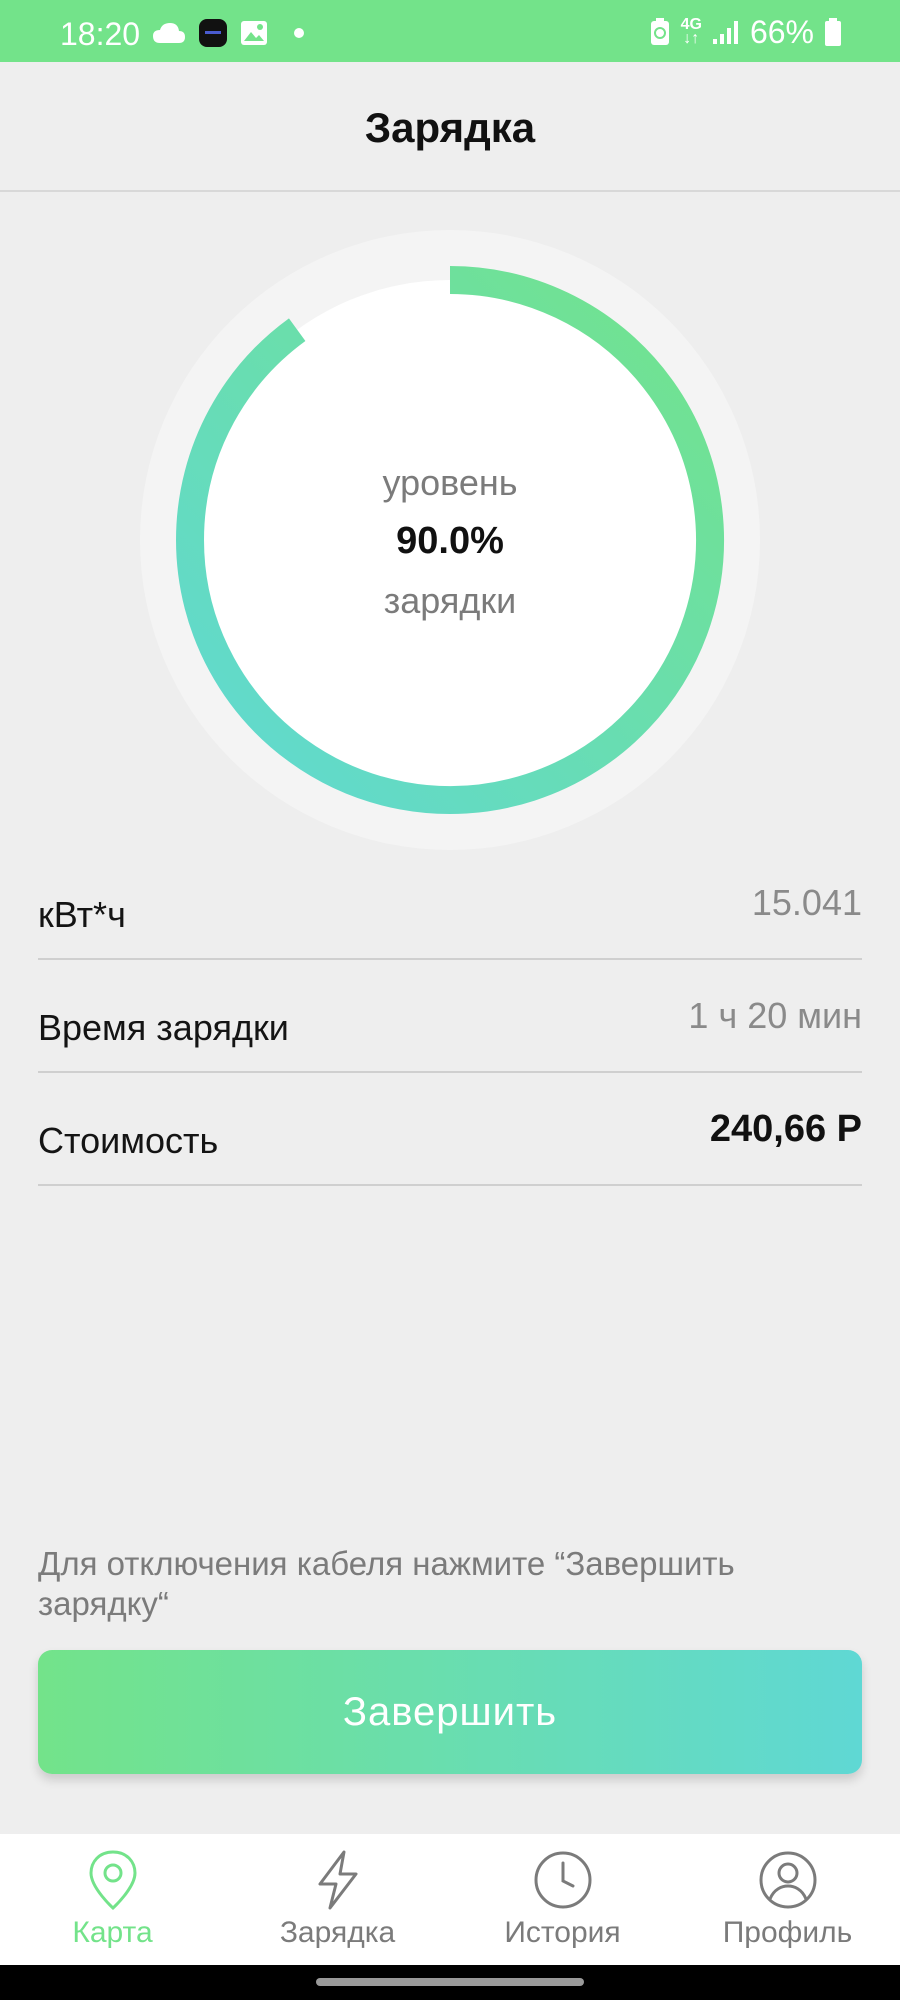  What do you see at coordinates (254, 33) in the screenshot?
I see `image-icon` at bounding box center [254, 33].